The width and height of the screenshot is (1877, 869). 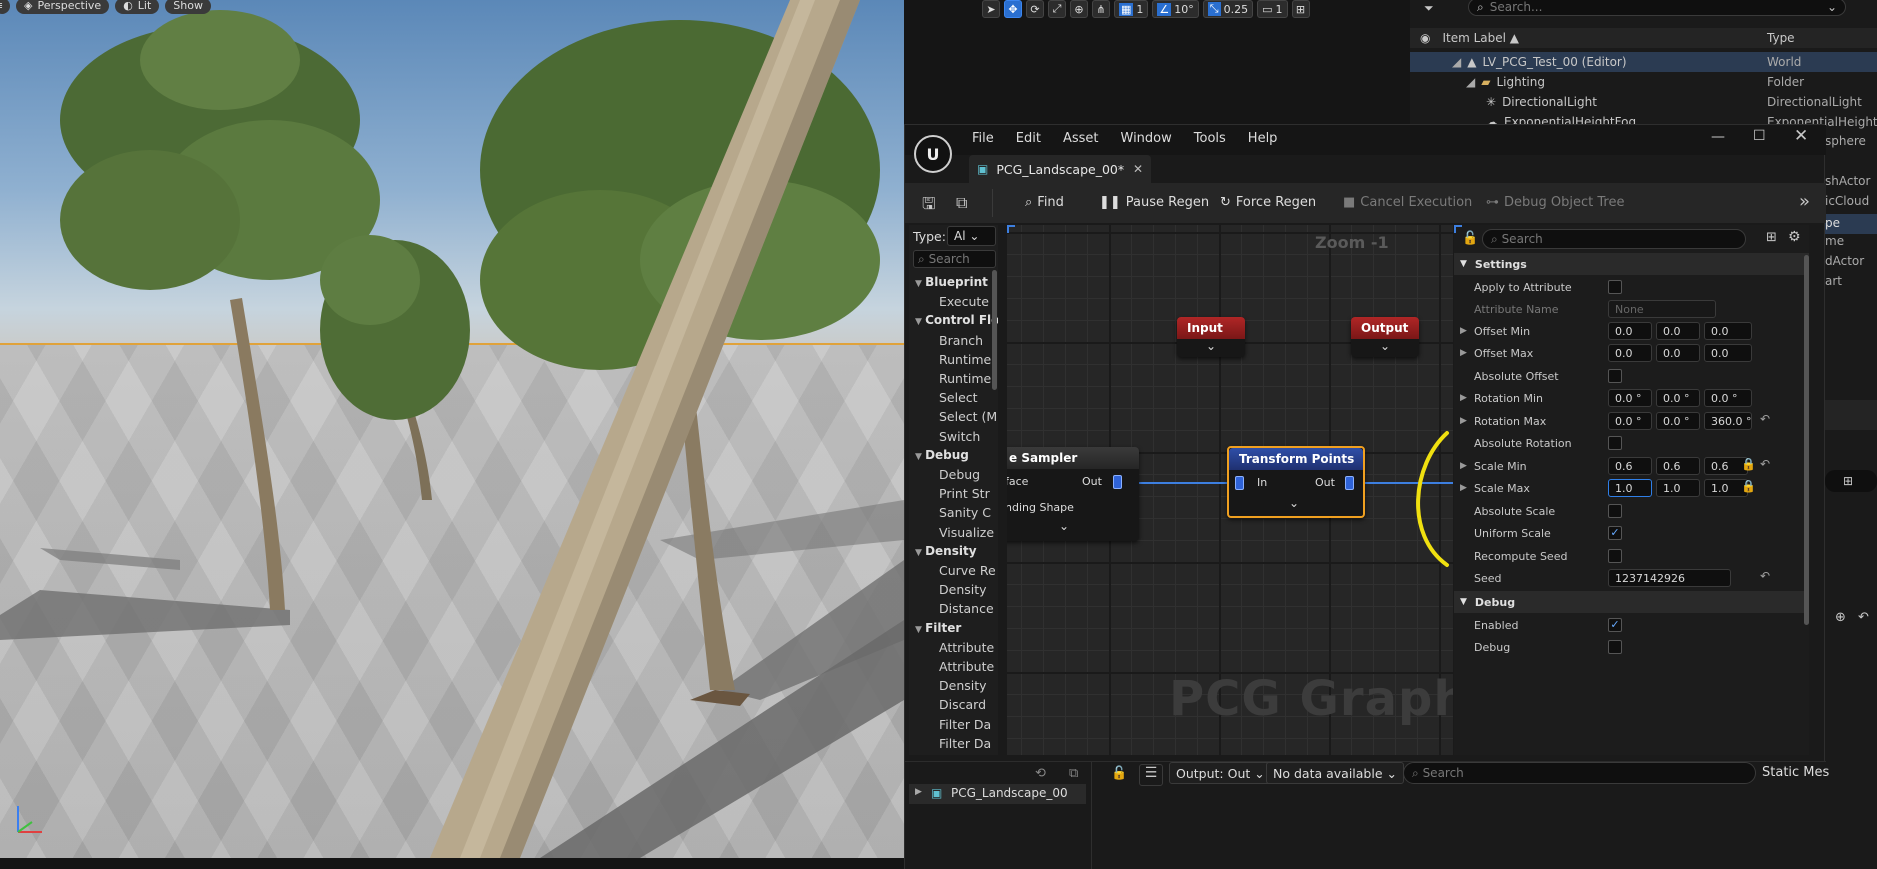 I want to click on close-icon: ✕, so click(x=1801, y=136).